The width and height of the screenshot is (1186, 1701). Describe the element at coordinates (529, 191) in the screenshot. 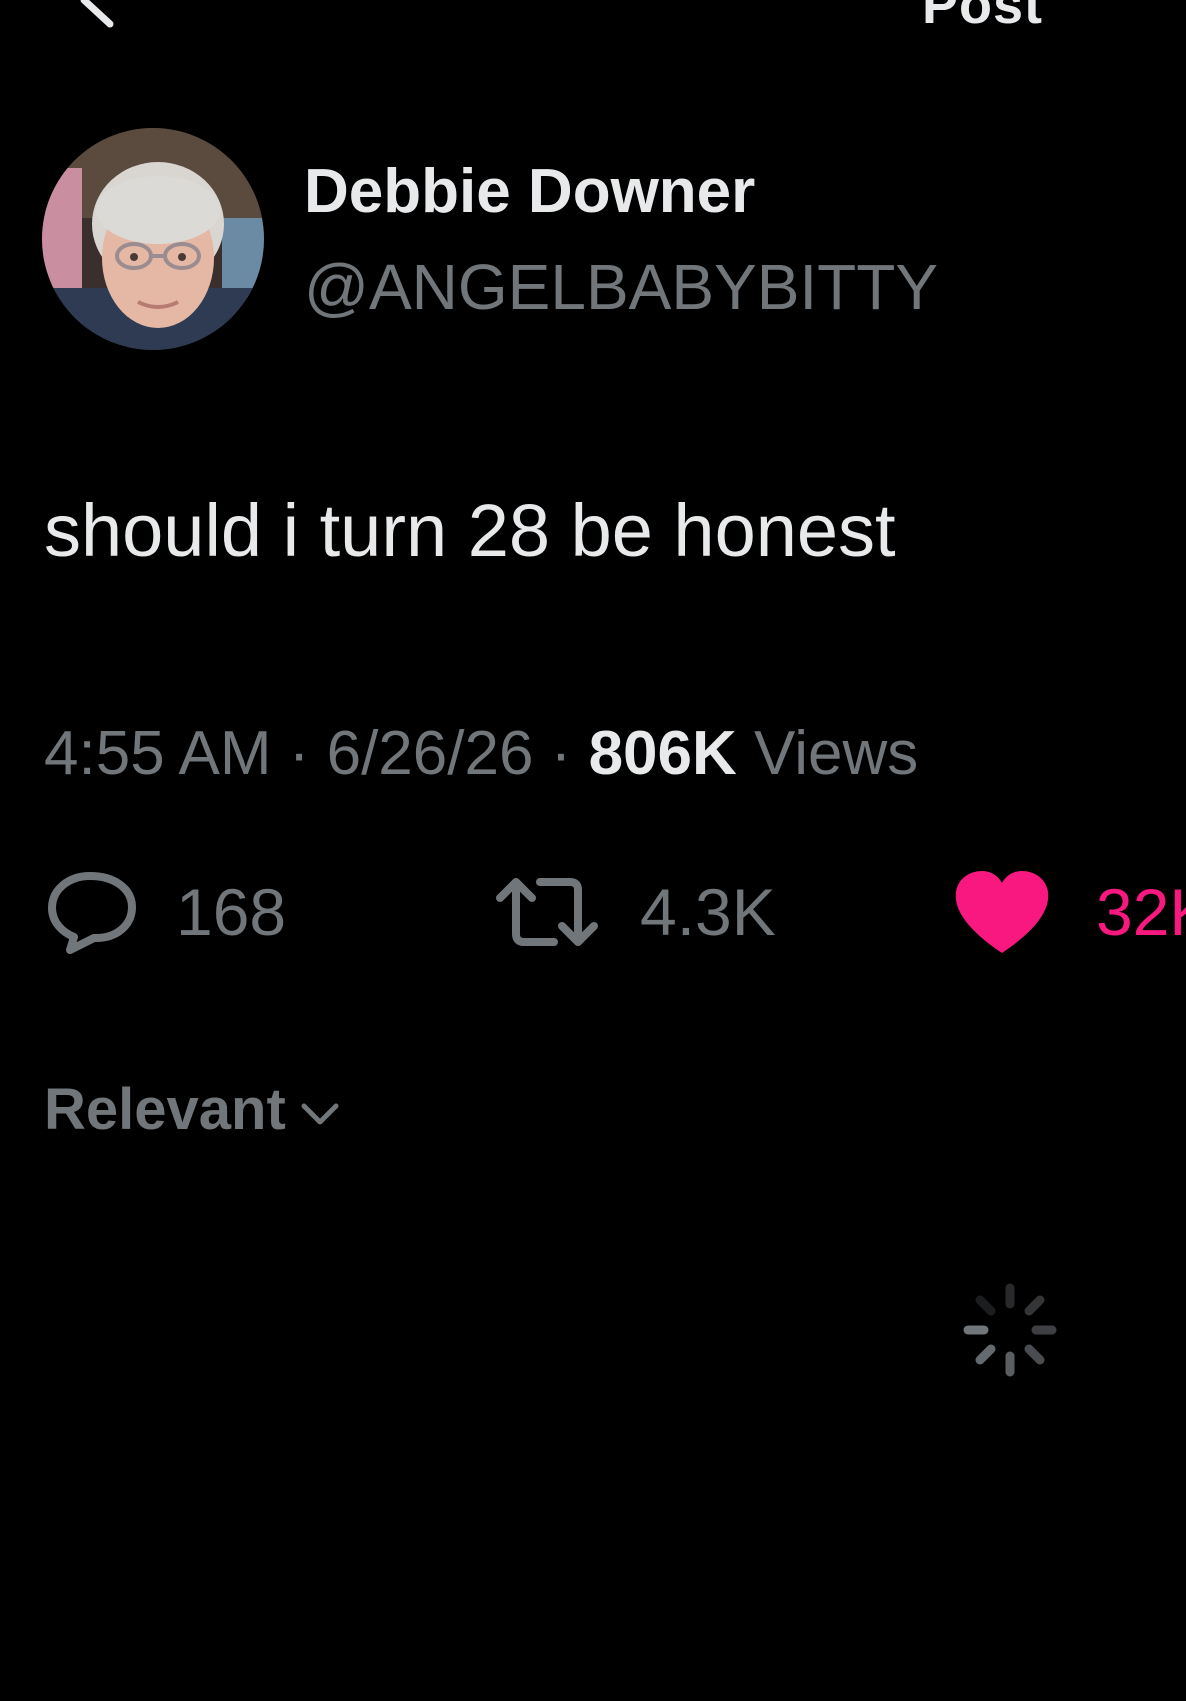

I see `author-display-name: Debbie Downer` at that location.